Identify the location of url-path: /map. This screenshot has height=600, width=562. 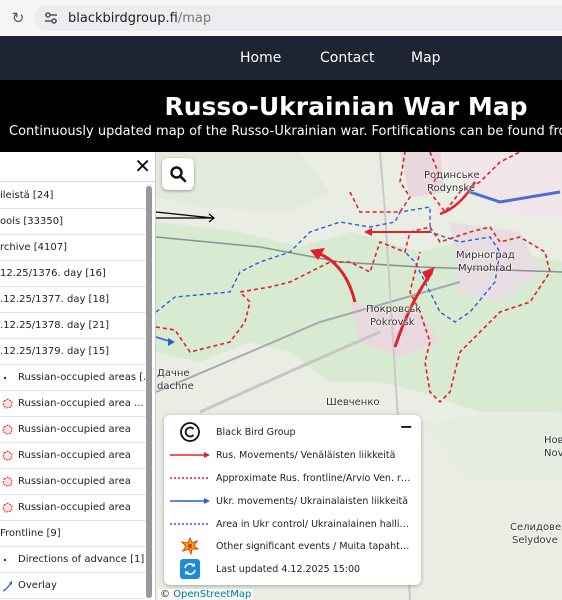
(194, 18).